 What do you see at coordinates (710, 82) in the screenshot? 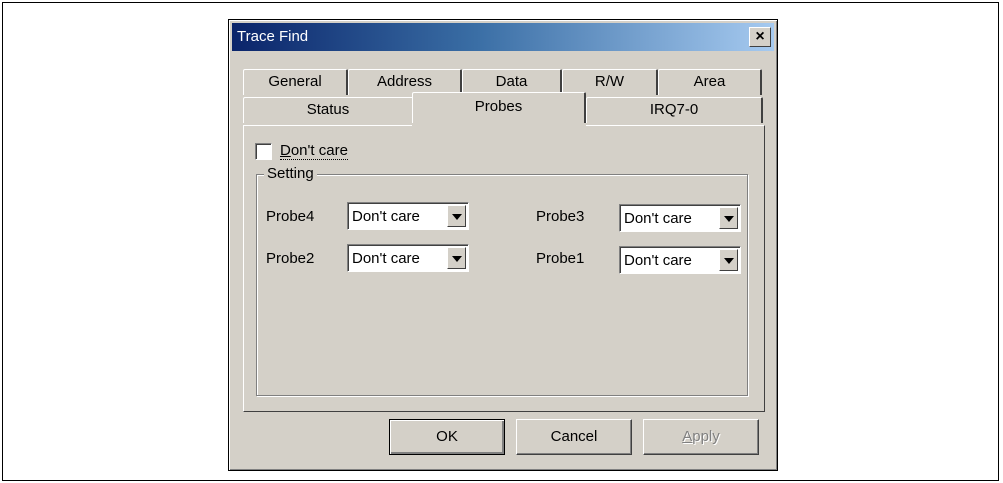
I see `tab-area: Area` at bounding box center [710, 82].